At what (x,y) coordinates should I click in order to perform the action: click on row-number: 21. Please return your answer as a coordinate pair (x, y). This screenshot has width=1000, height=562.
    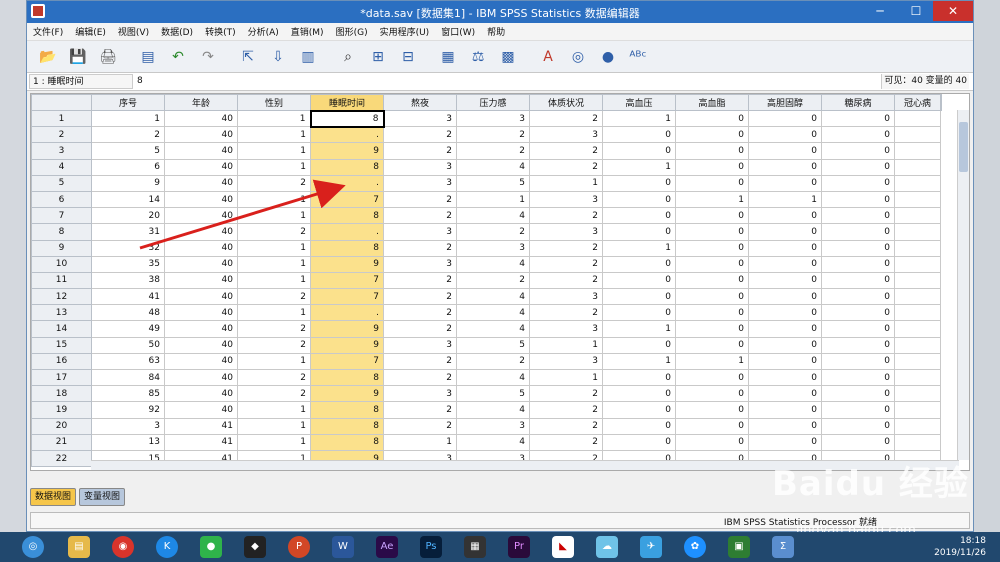
    Looking at the image, I should click on (61, 442).